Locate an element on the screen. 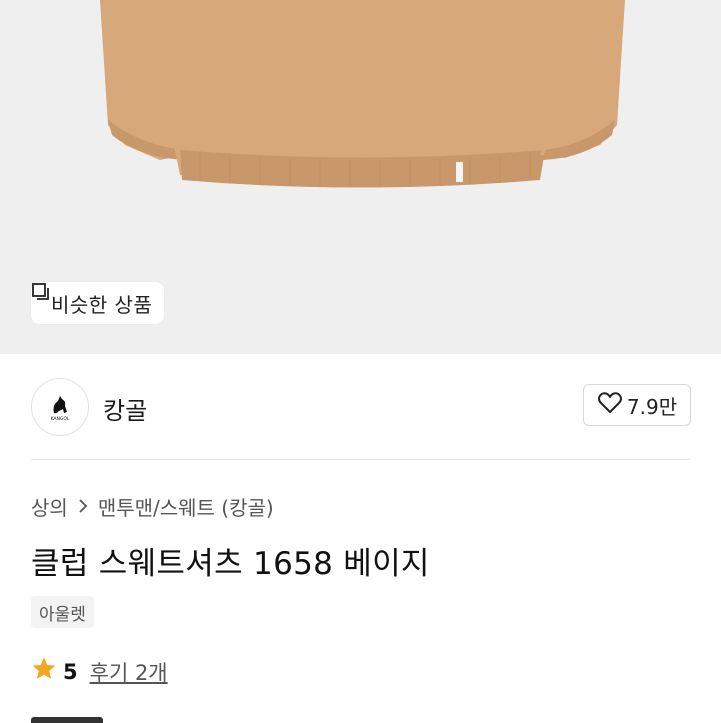 The image size is (721, 723). chevron-right-icon is located at coordinates (83, 507).